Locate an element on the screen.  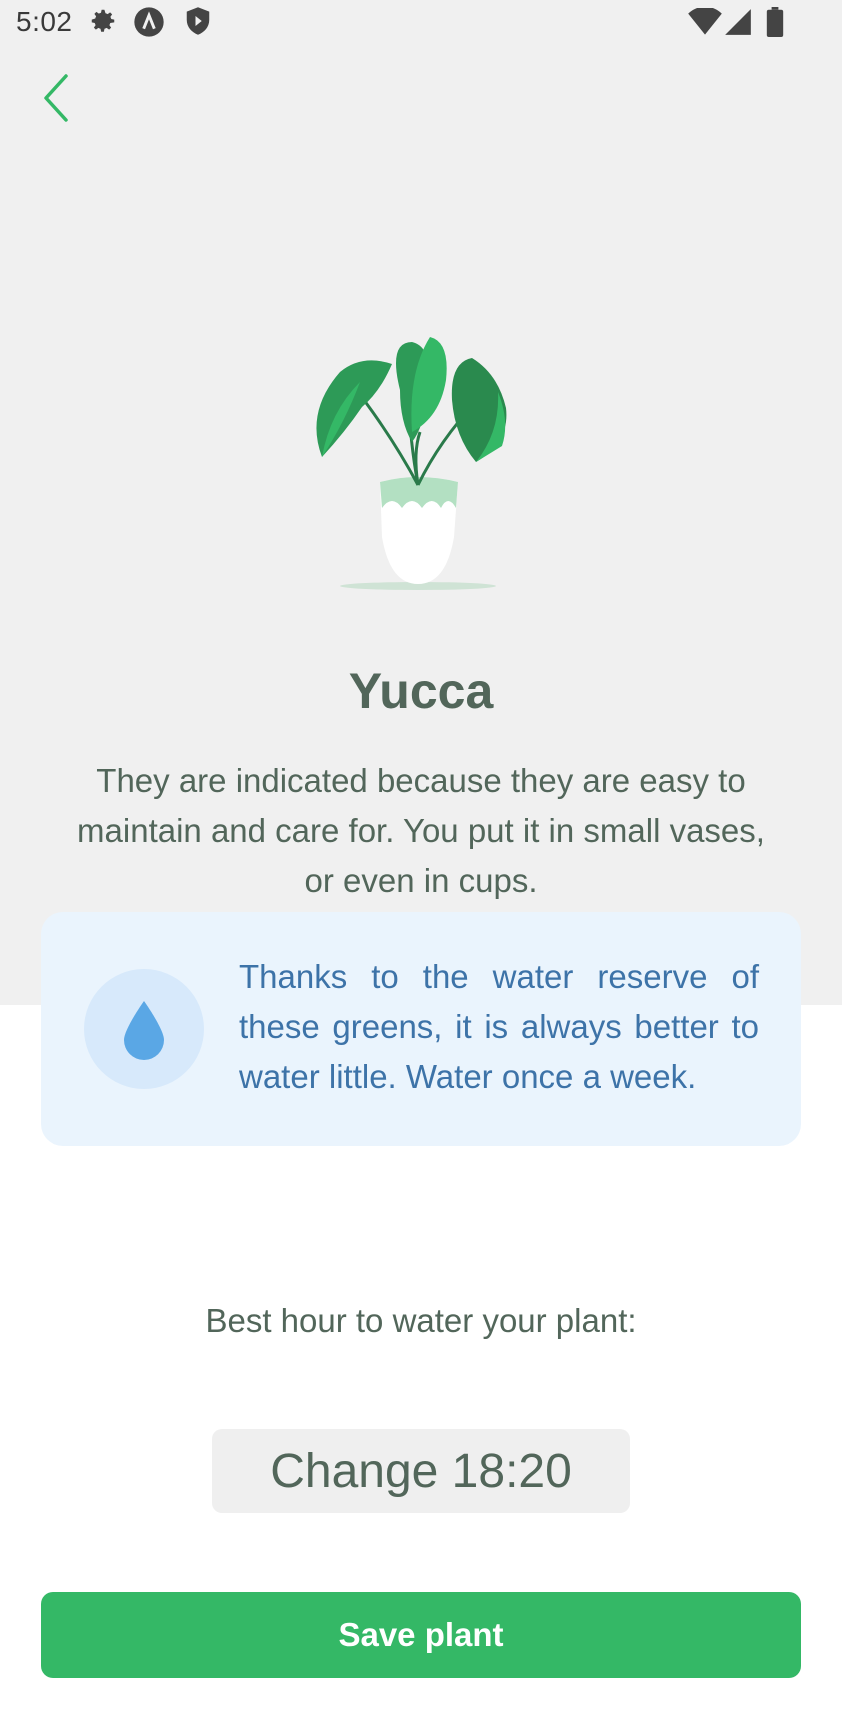
status-time: 5:02 is located at coordinates (44, 21).